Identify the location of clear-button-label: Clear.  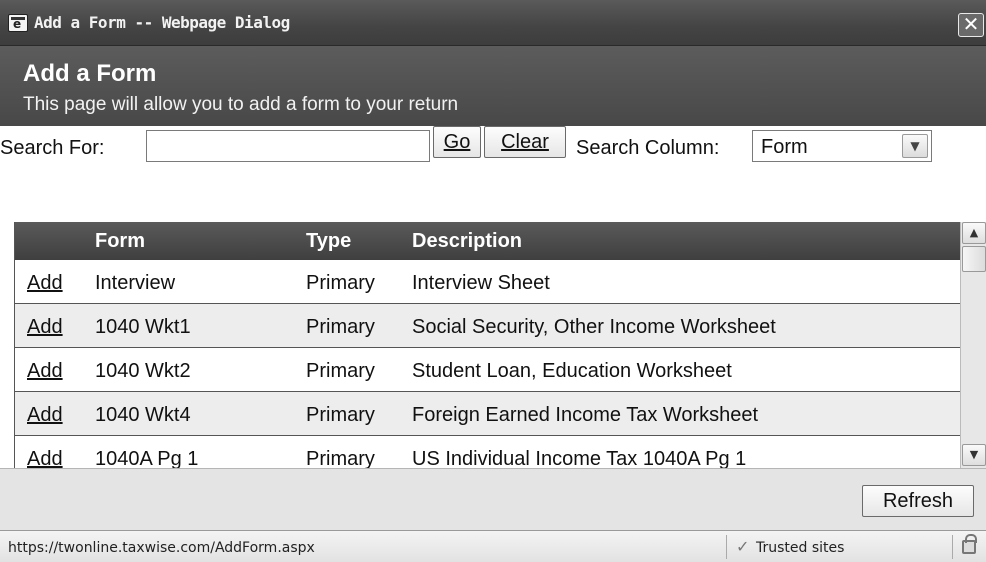
(525, 142).